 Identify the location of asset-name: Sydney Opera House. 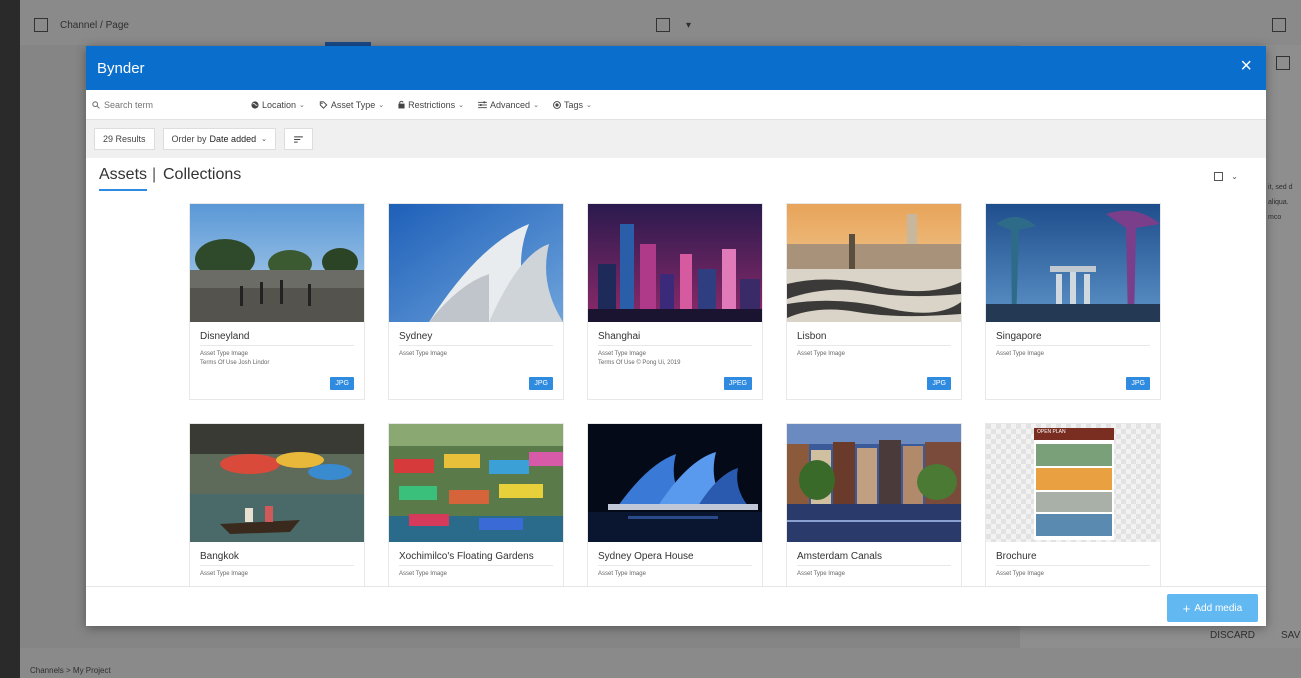
(675, 558).